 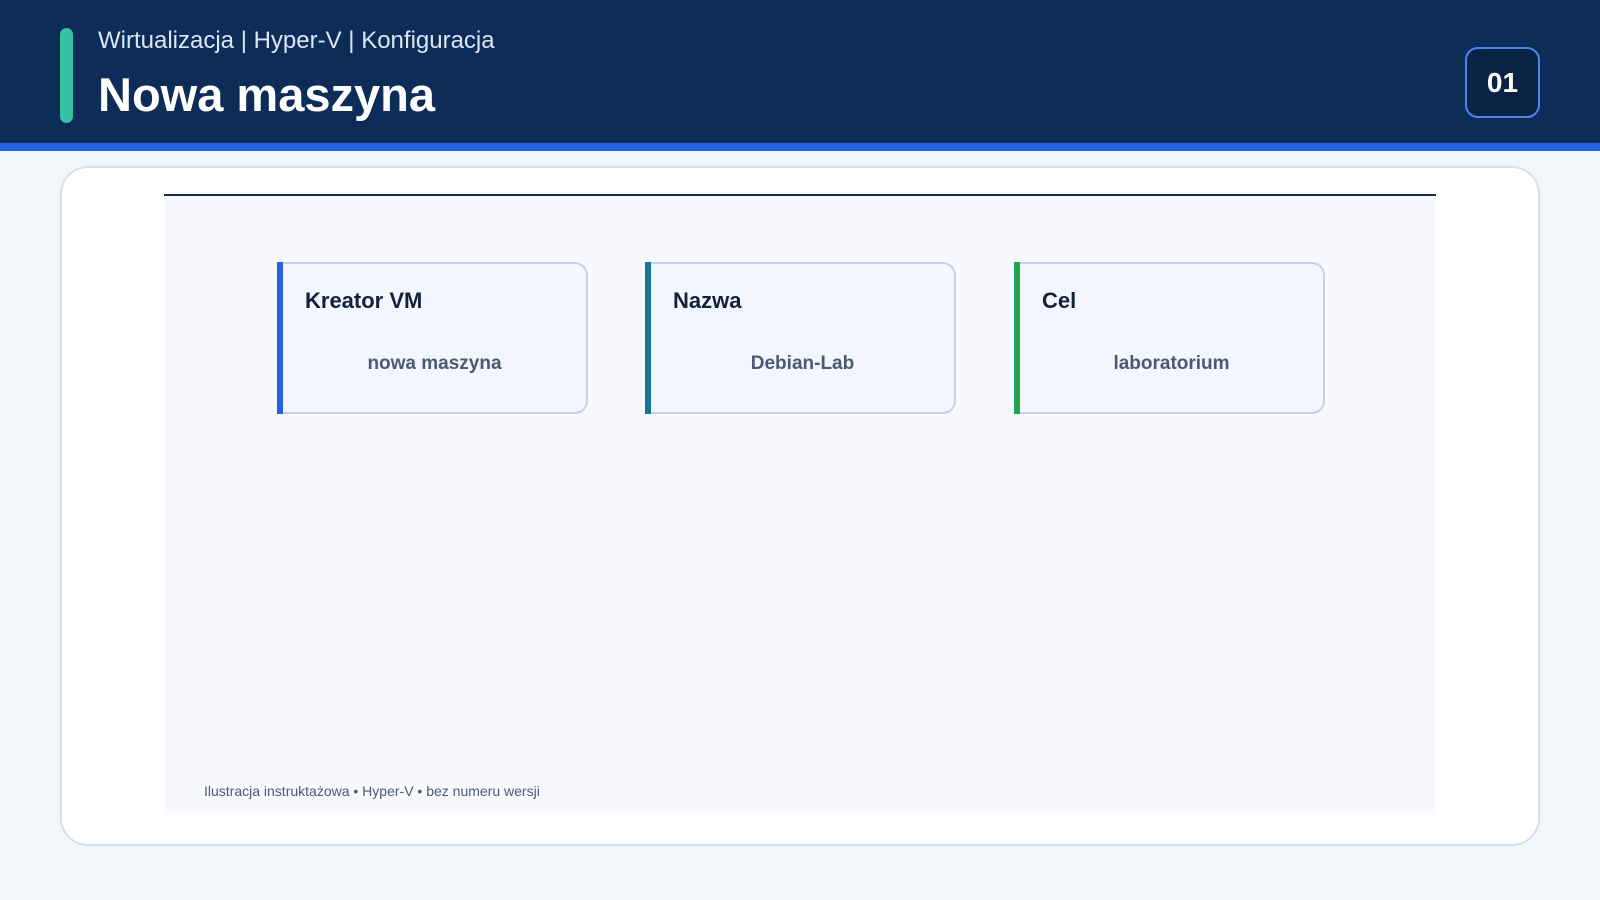 What do you see at coordinates (364, 300) in the screenshot?
I see `card-label: Kreator VM` at bounding box center [364, 300].